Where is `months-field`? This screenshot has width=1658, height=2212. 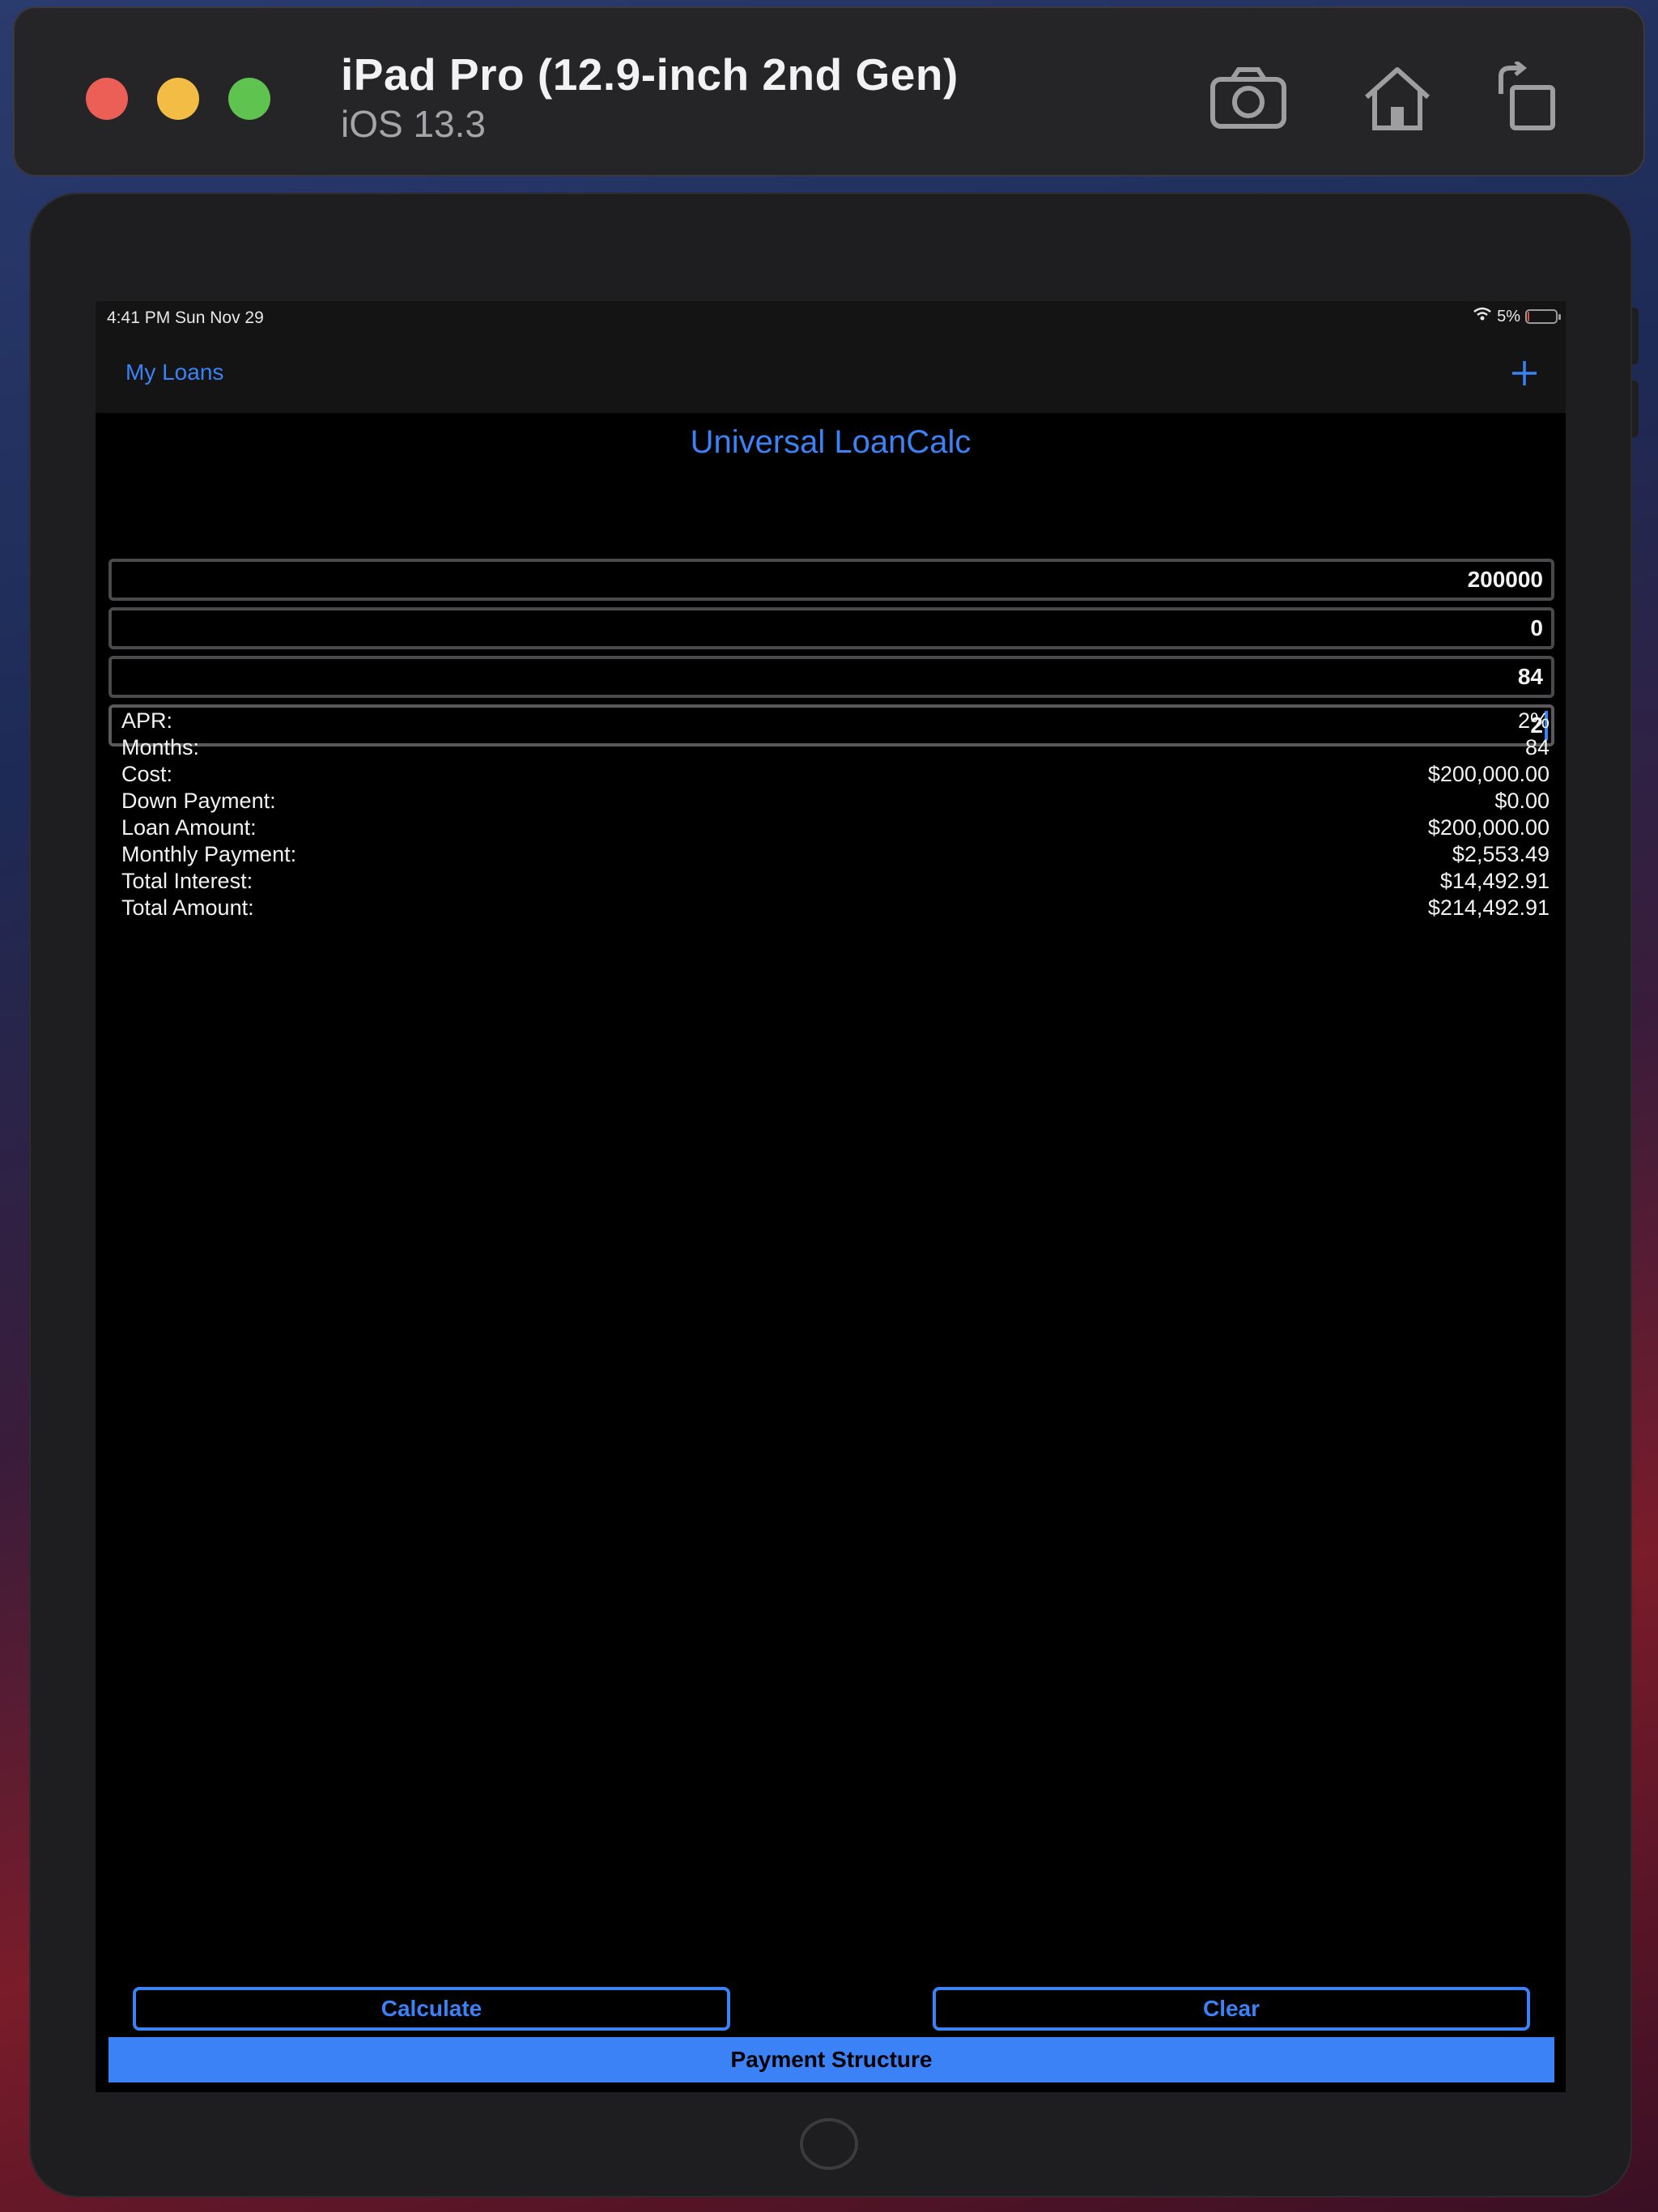 months-field is located at coordinates (831, 677).